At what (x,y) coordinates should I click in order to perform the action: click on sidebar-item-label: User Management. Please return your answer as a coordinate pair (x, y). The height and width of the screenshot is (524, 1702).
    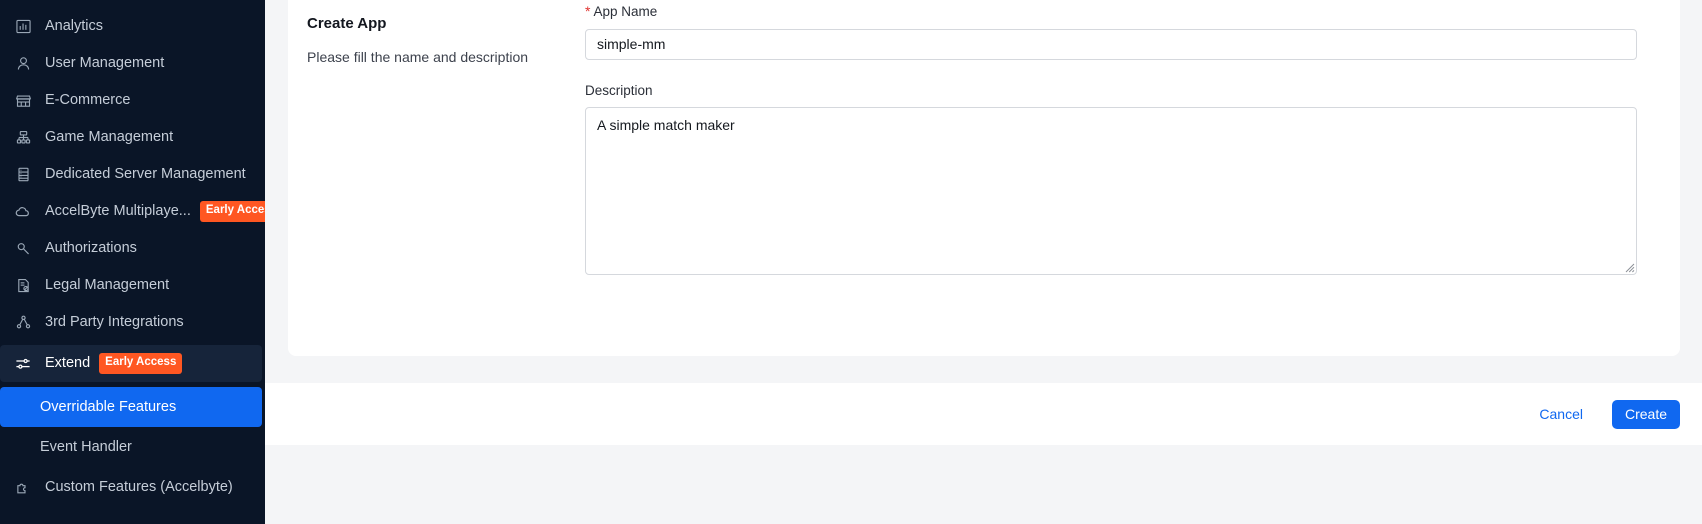
    Looking at the image, I should click on (105, 63).